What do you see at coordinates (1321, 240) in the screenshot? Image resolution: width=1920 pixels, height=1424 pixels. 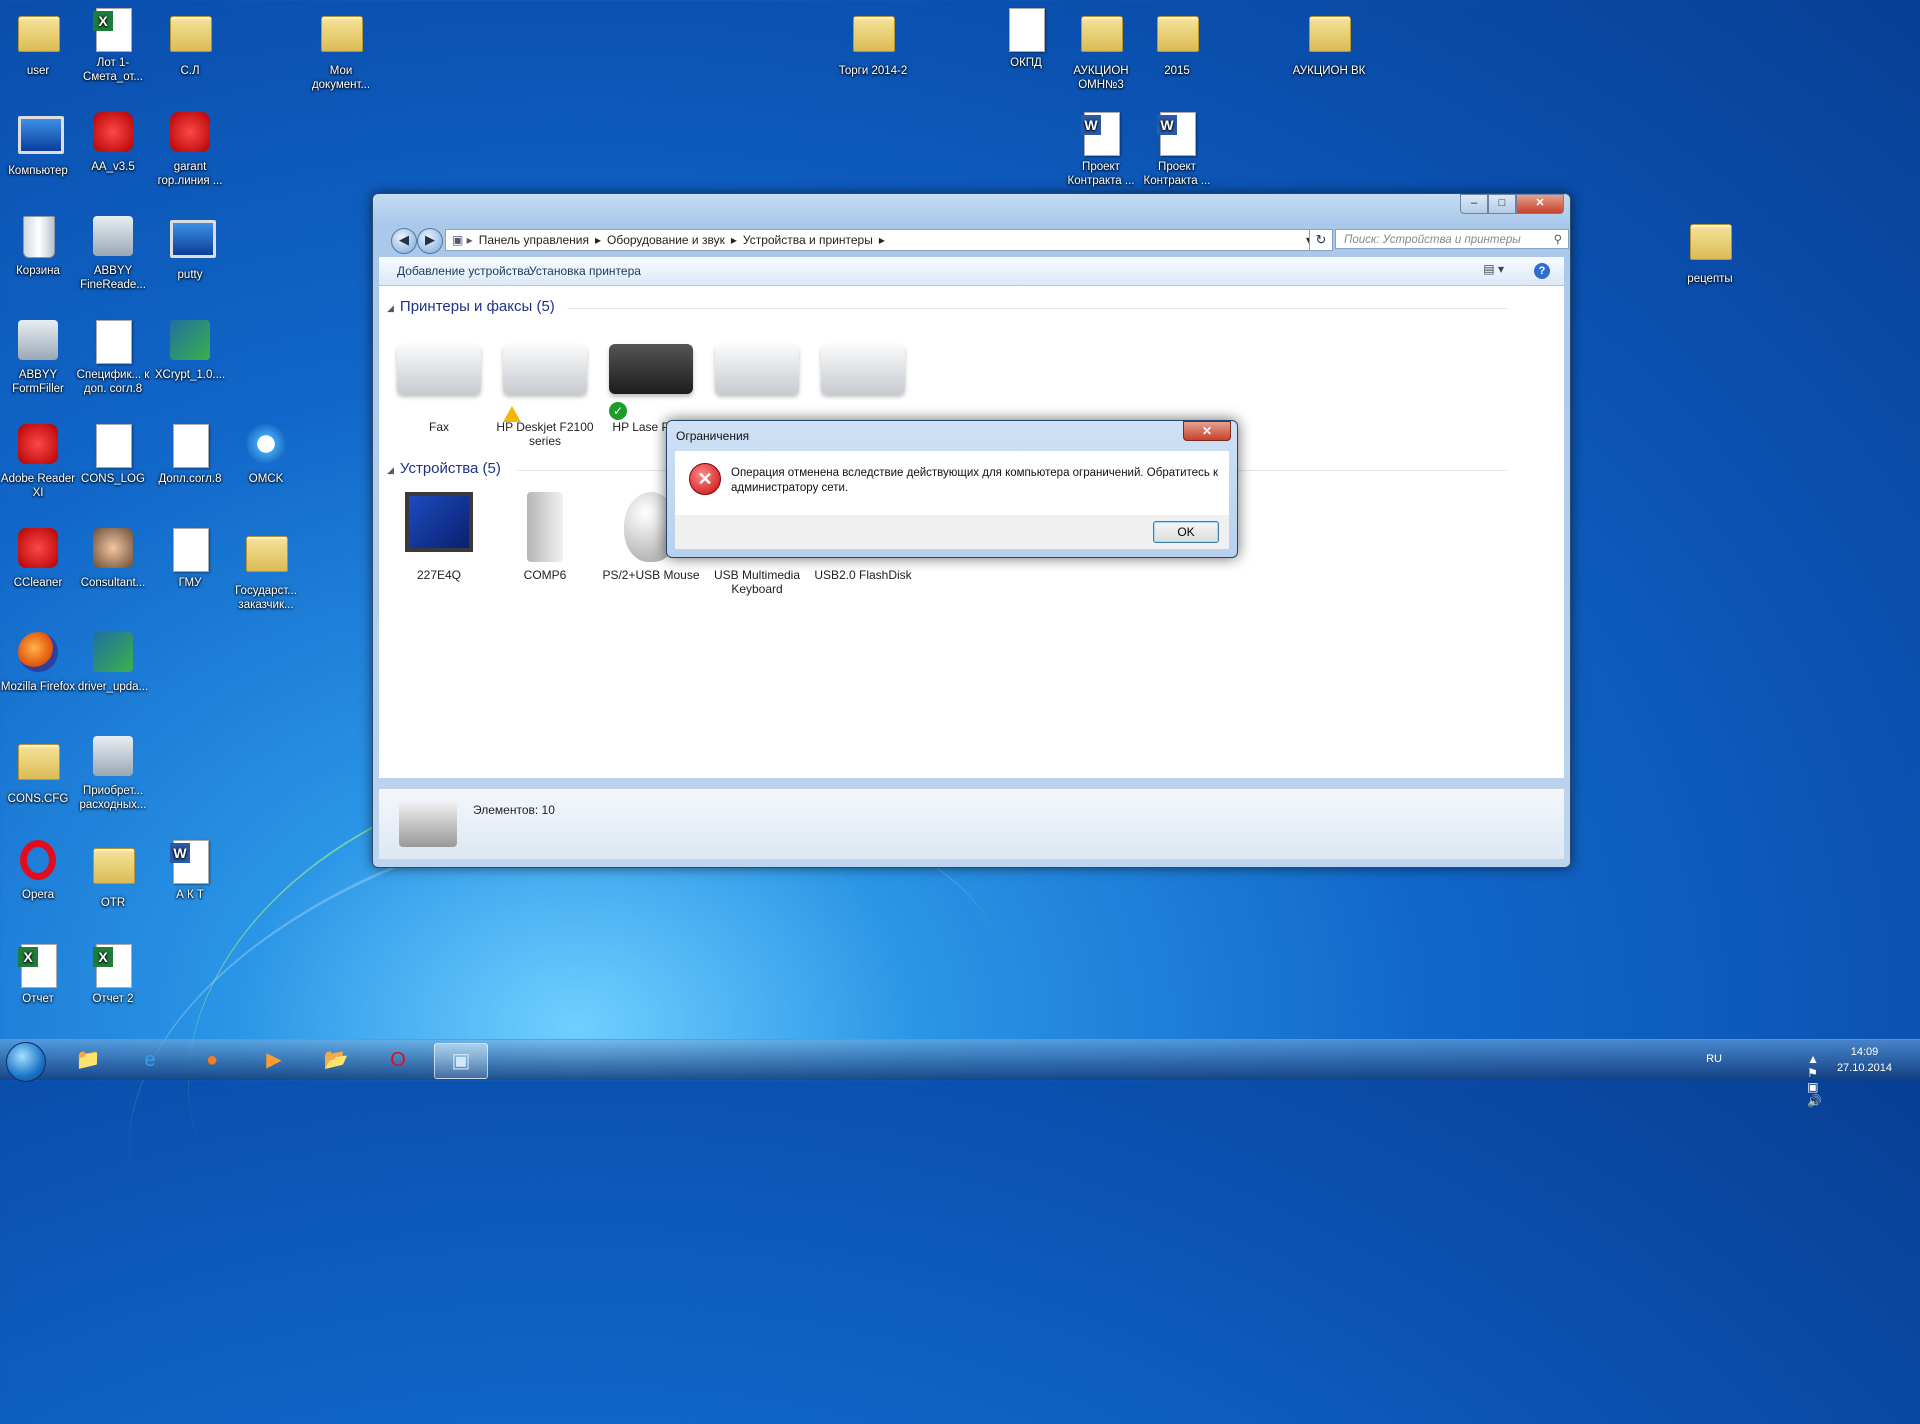 I see `refresh-button: ↻` at bounding box center [1321, 240].